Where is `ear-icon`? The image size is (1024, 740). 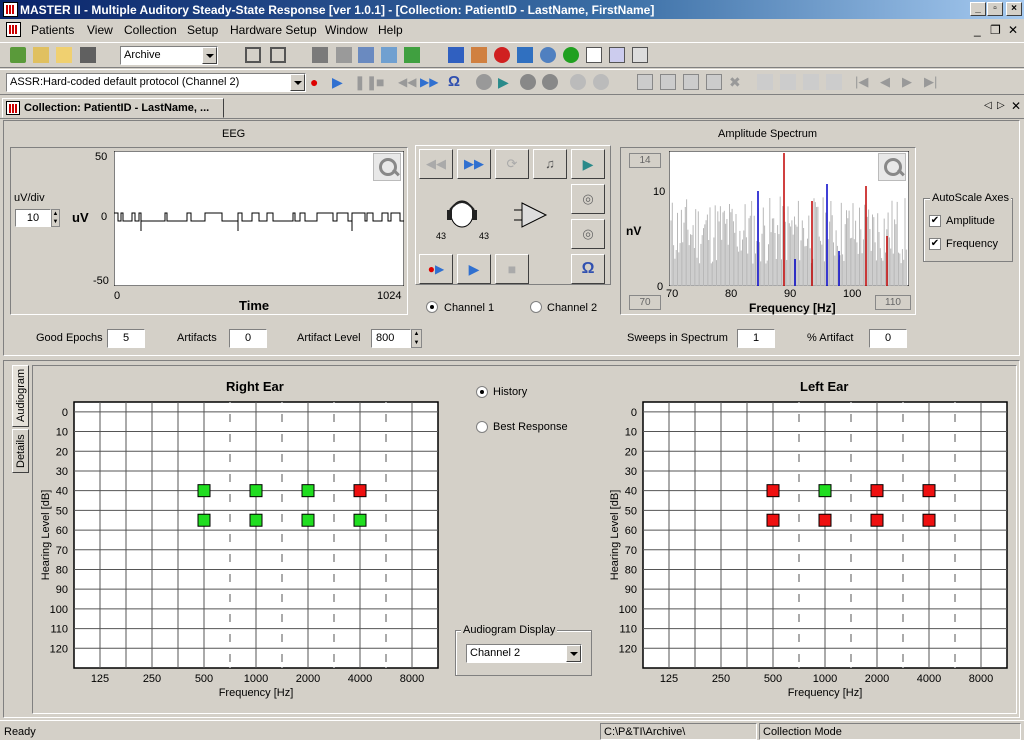
ear-icon is located at coordinates (528, 82).